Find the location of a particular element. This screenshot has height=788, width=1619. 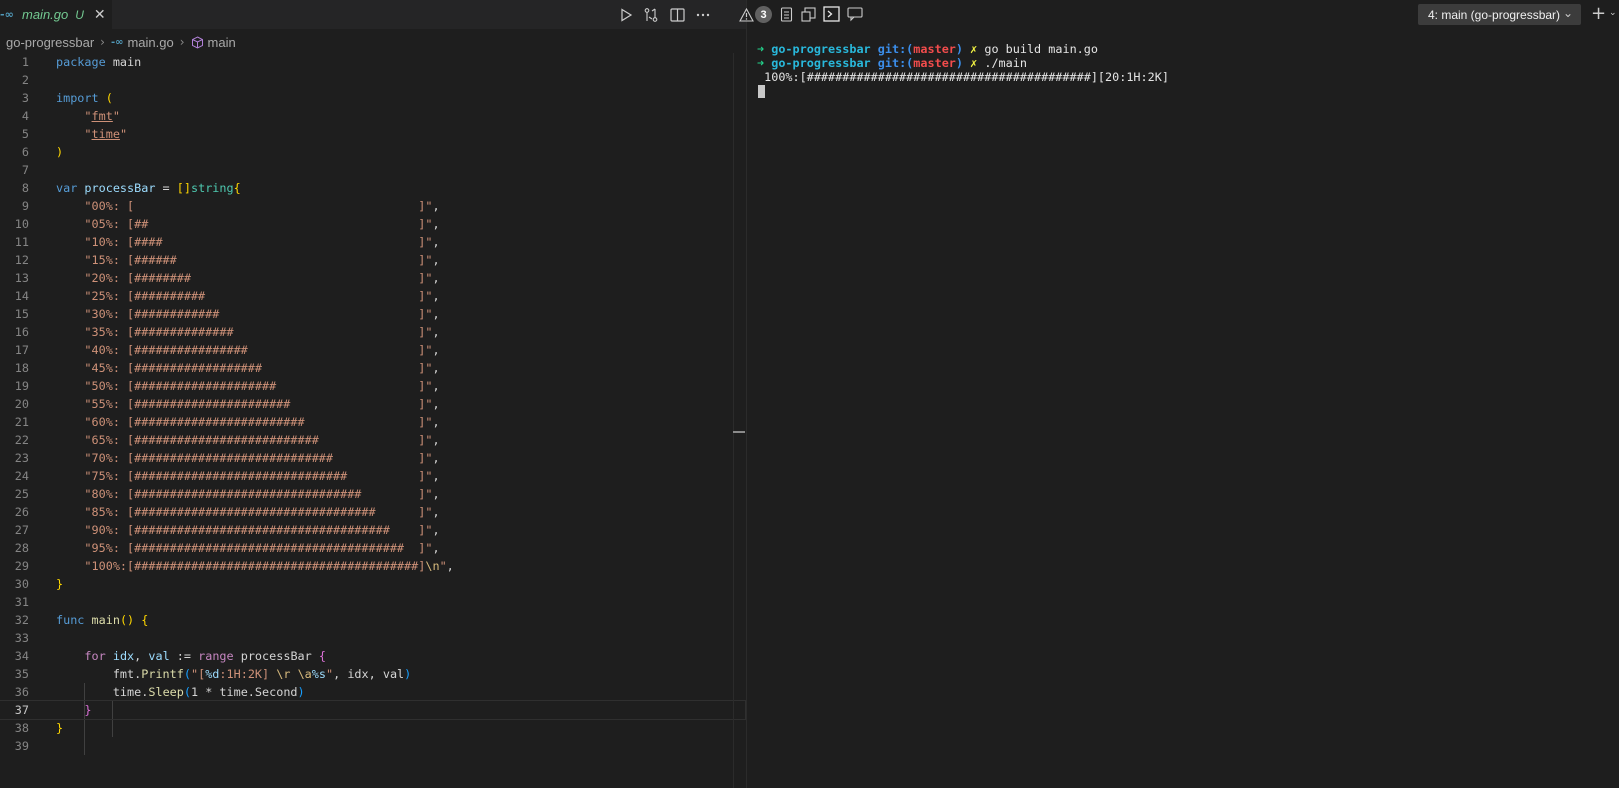

warning-icon is located at coordinates (746, 15).